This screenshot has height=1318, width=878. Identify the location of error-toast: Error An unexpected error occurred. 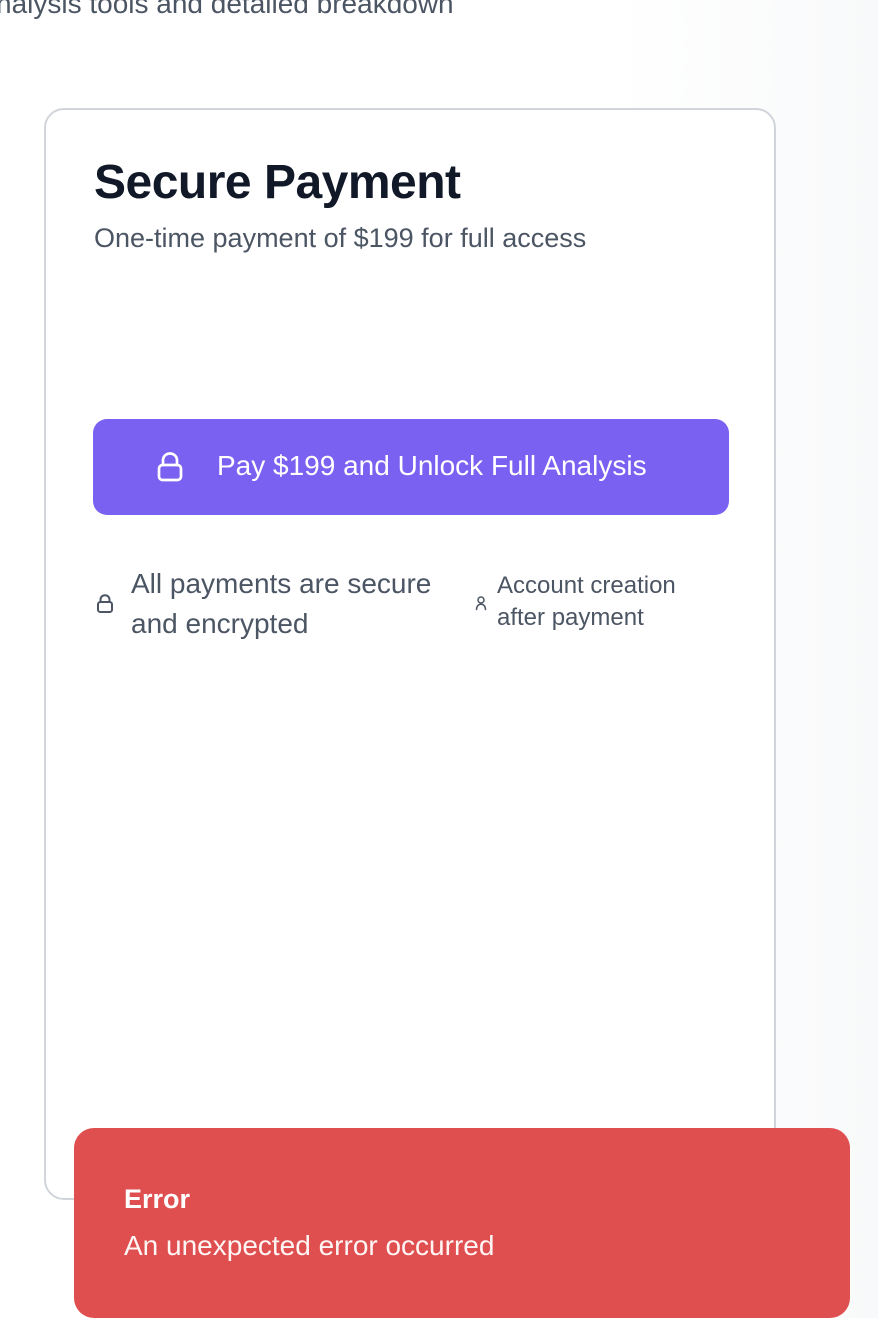
(462, 1223).